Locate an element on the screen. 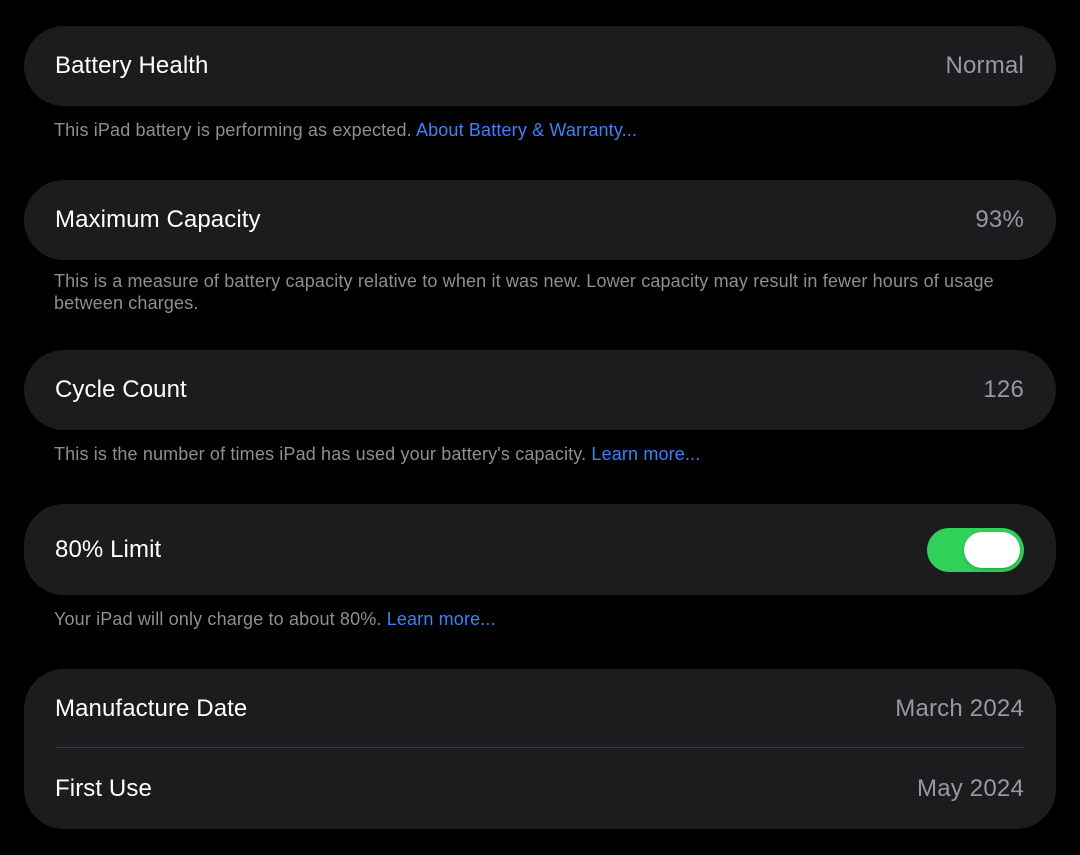 The image size is (1080, 855). cycle-count-label: Cycle Count is located at coordinates (121, 389).